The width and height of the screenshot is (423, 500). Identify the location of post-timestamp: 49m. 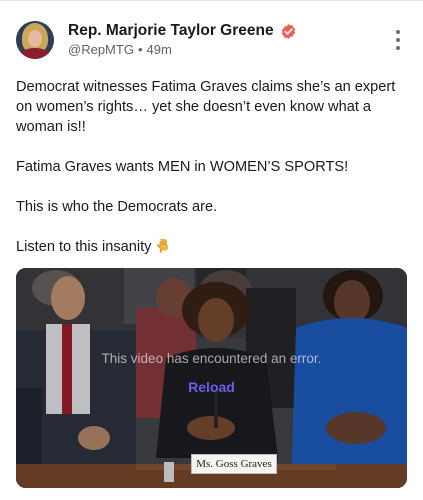
(159, 49).